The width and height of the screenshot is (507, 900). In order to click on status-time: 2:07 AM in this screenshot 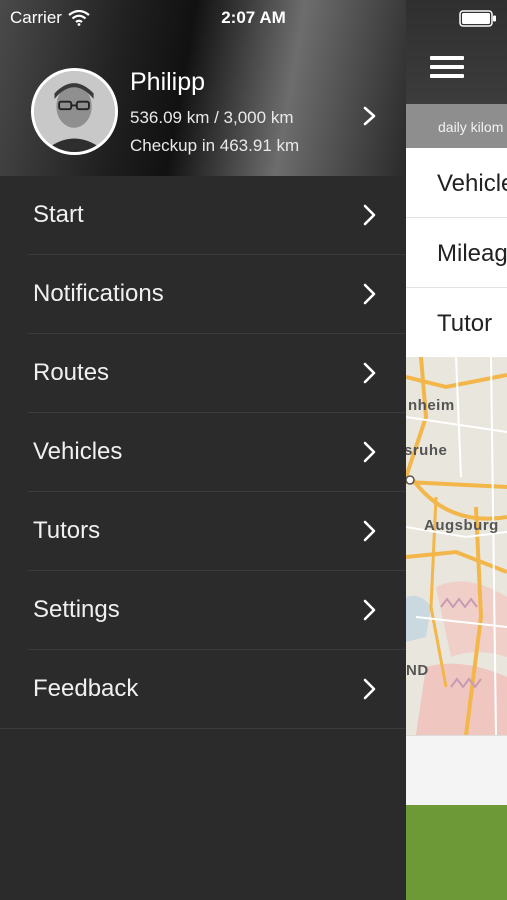, I will do `click(253, 17)`.